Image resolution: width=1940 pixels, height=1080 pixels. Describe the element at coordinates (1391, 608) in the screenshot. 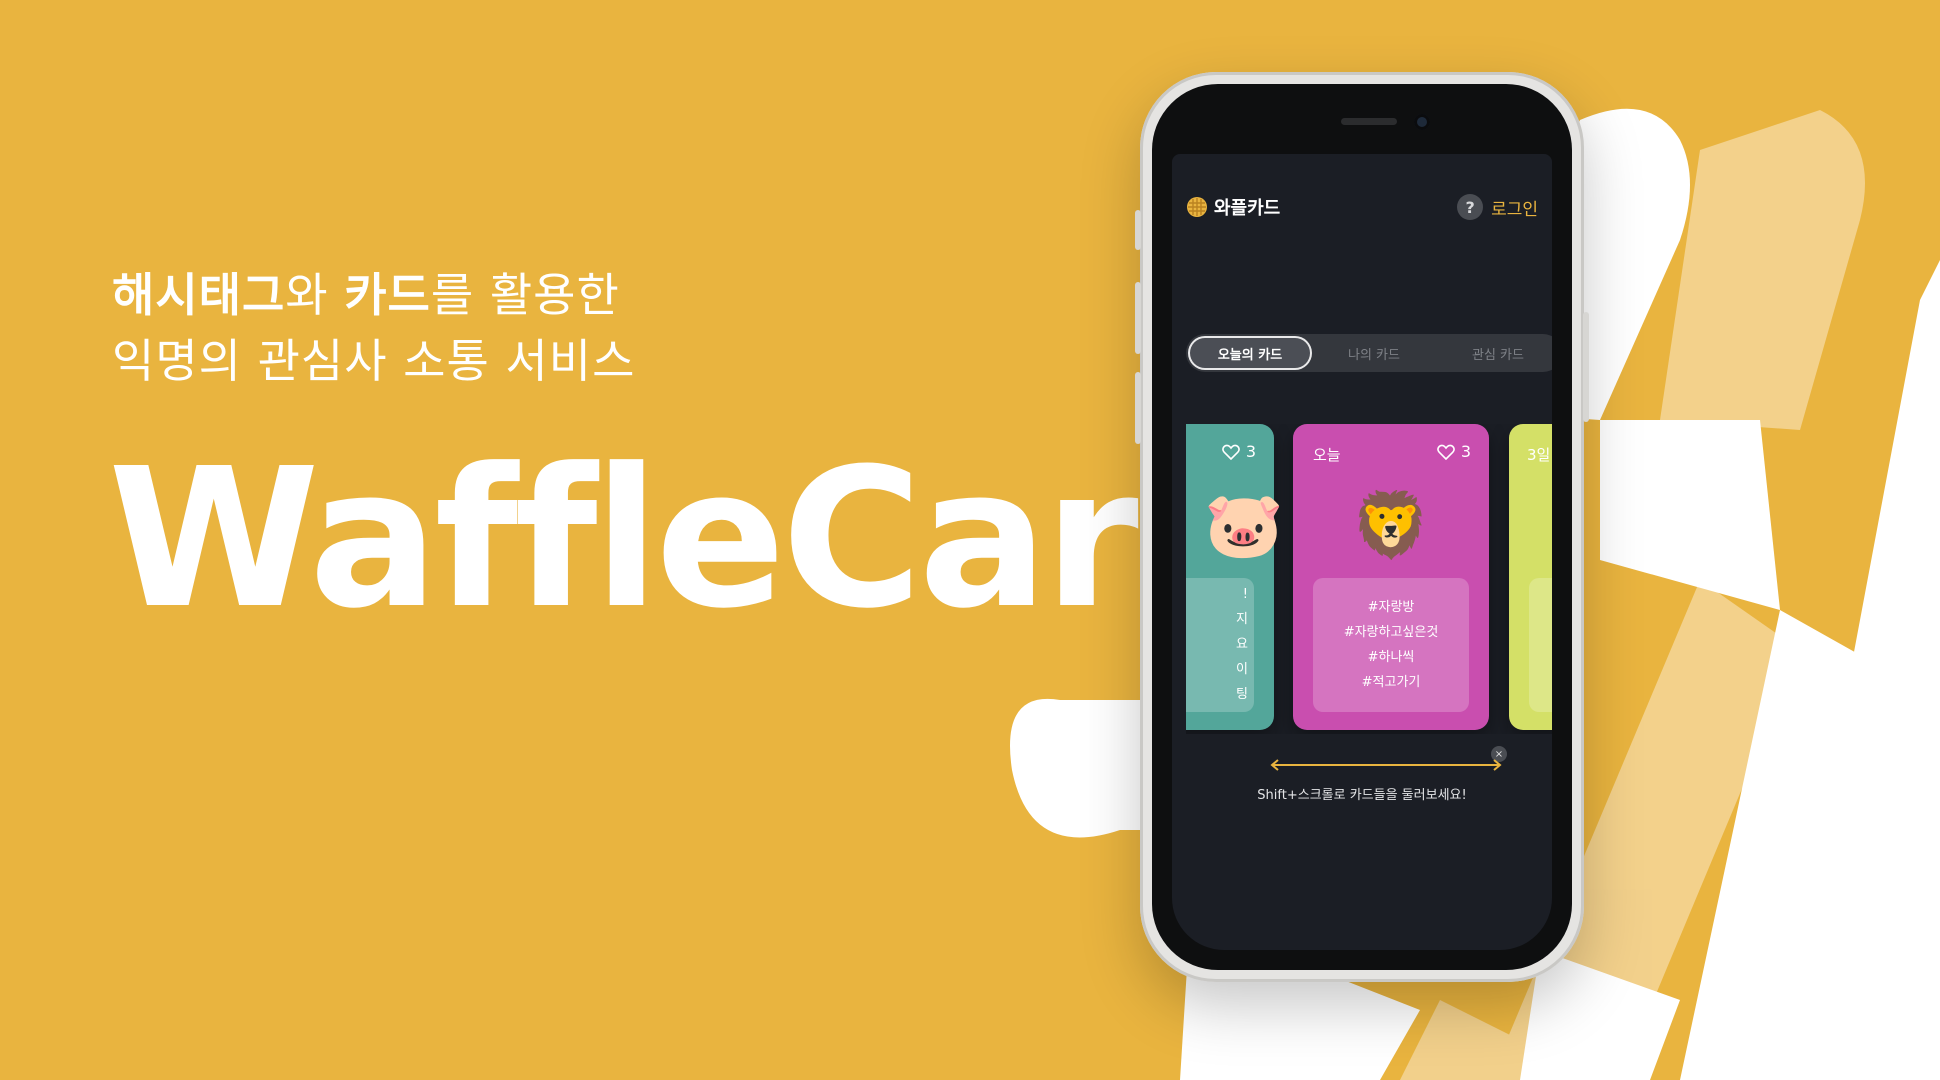

I see `hashtag: #자랑방` at that location.